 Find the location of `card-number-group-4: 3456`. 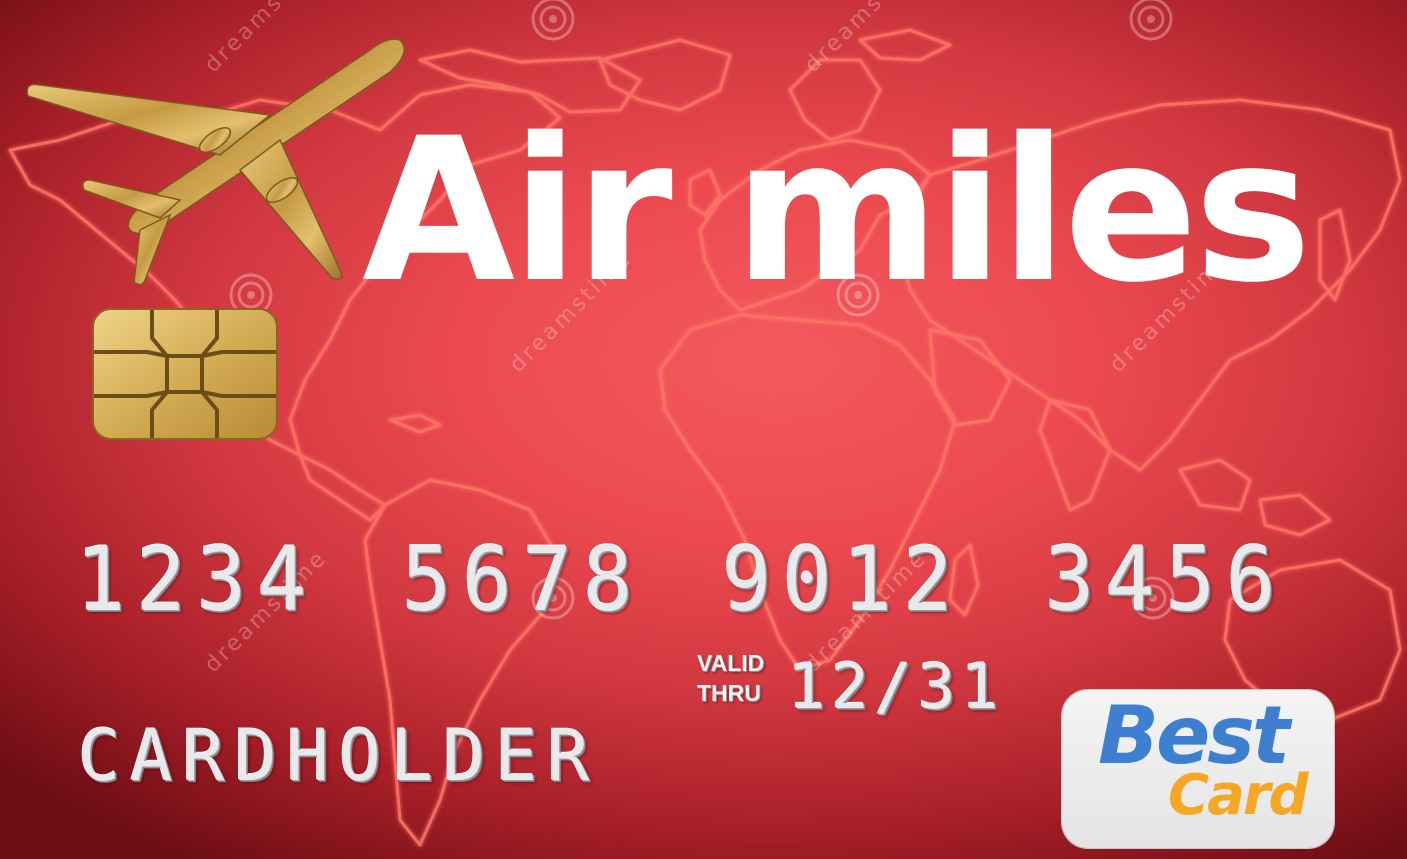

card-number-group-4: 3456 is located at coordinates (1166, 579).